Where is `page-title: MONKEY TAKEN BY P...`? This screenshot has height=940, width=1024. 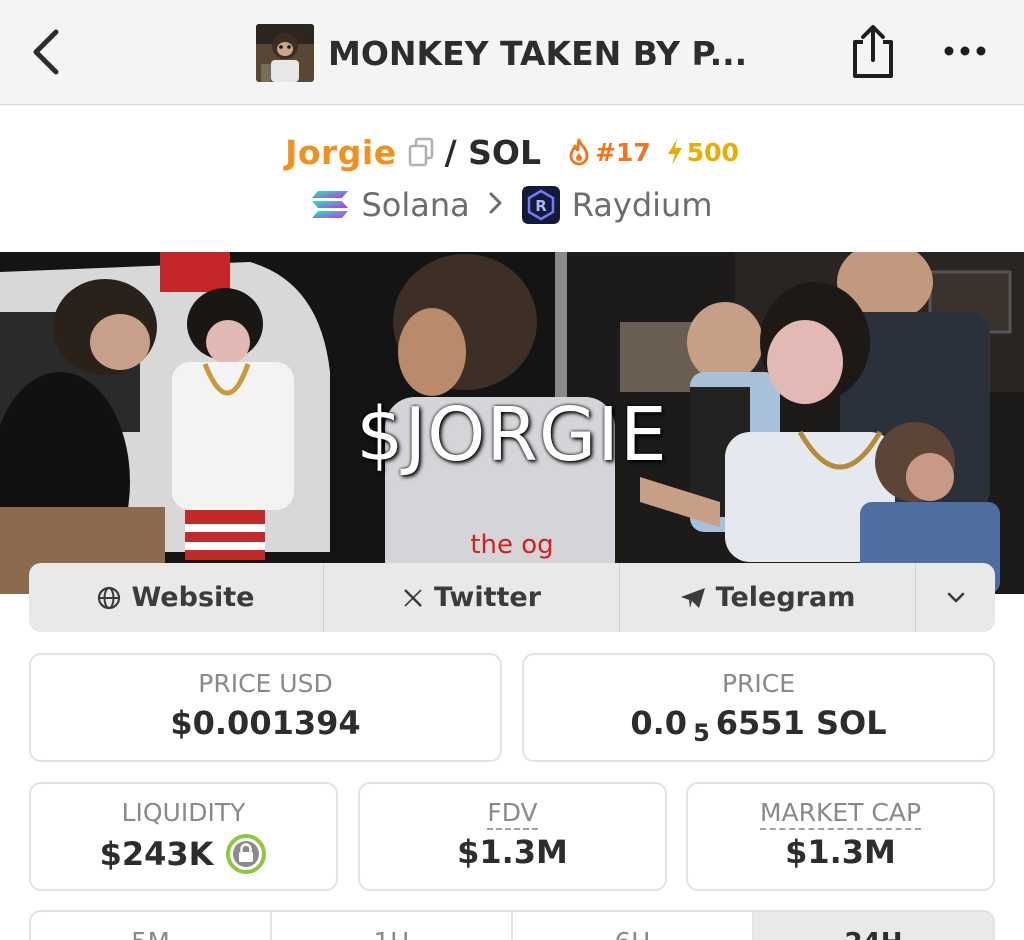
page-title: MONKEY TAKEN BY P... is located at coordinates (538, 53).